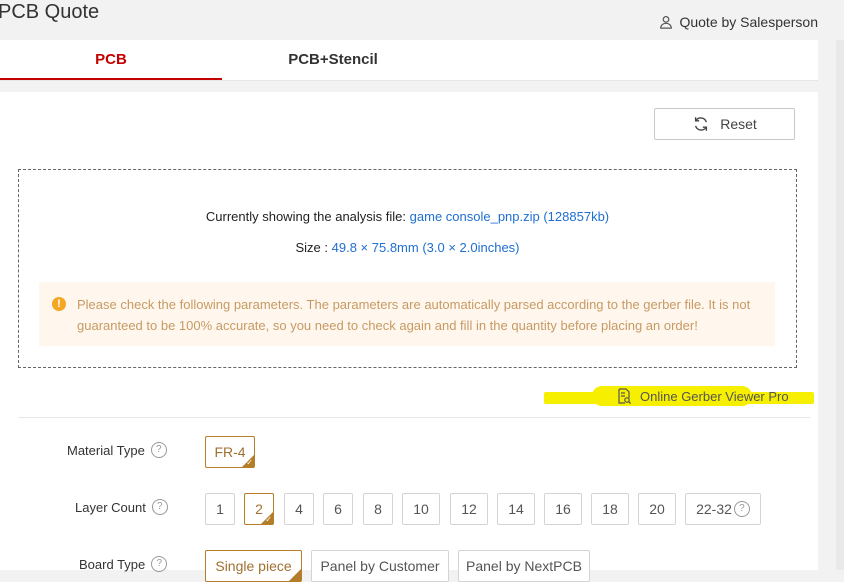  What do you see at coordinates (701, 124) in the screenshot?
I see `refresh-icon` at bounding box center [701, 124].